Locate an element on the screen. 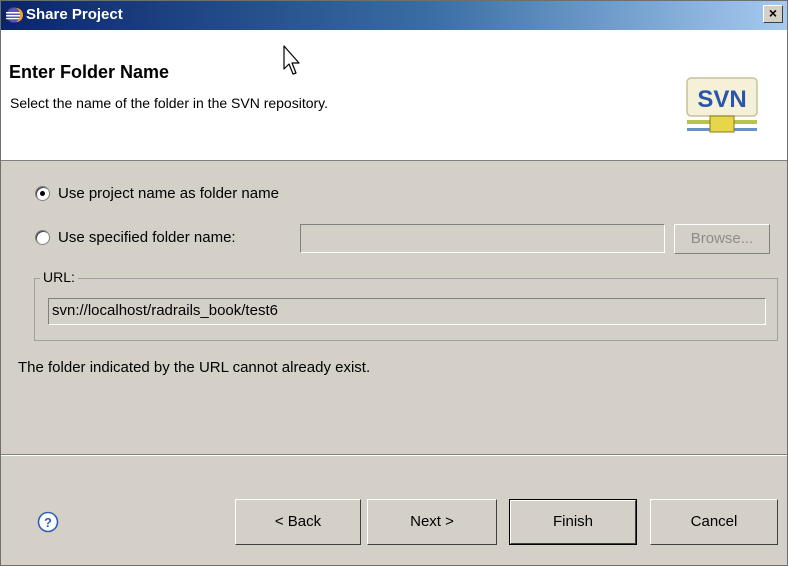 The height and width of the screenshot is (566, 788). svn-logo-icon: SVN is located at coordinates (722, 105).